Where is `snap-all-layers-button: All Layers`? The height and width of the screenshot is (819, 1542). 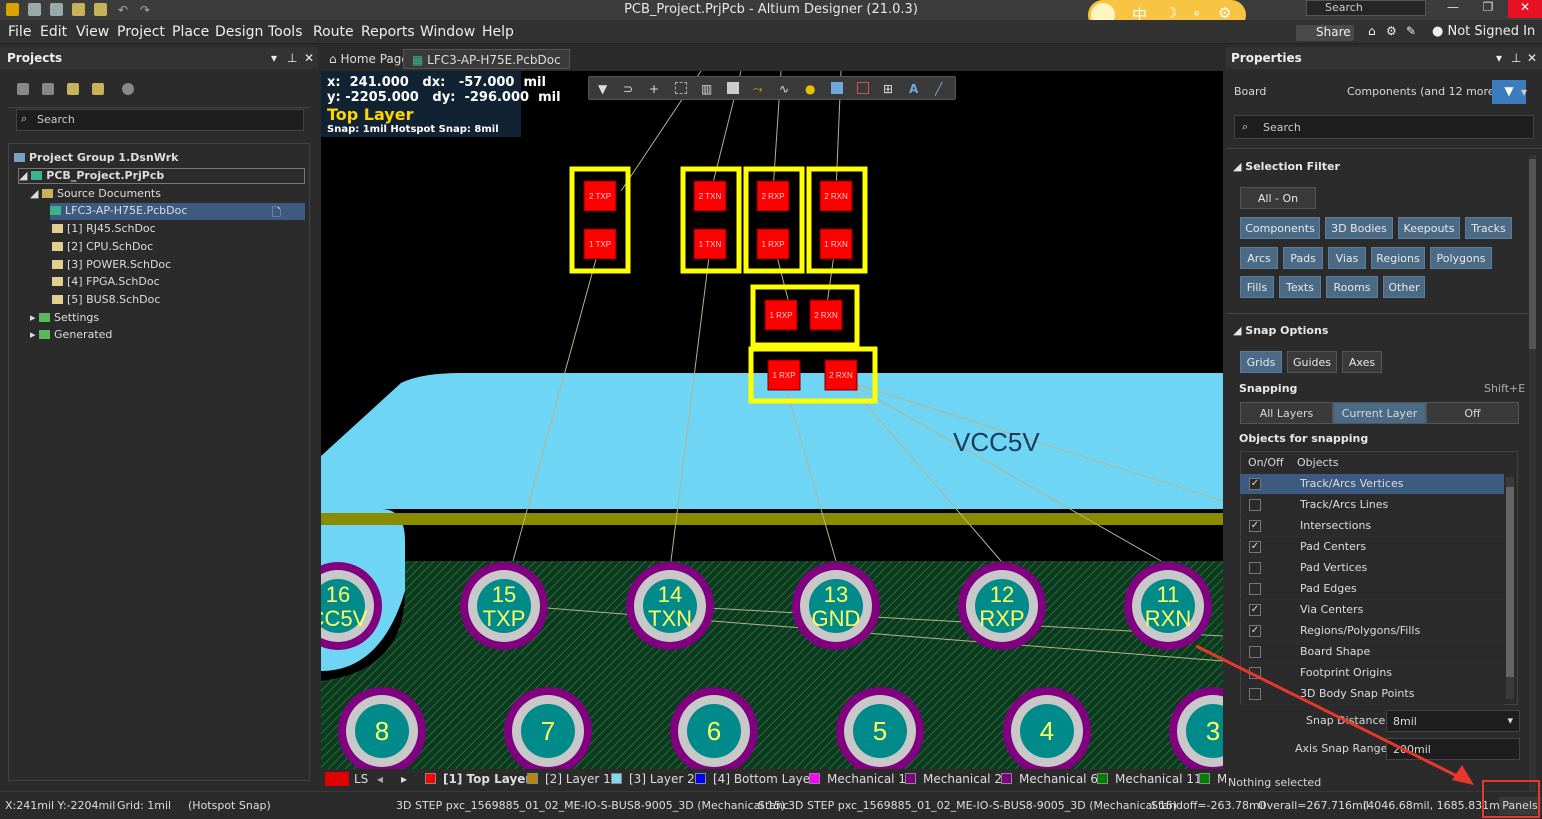
snap-all-layers-button: All Layers is located at coordinates (1286, 413).